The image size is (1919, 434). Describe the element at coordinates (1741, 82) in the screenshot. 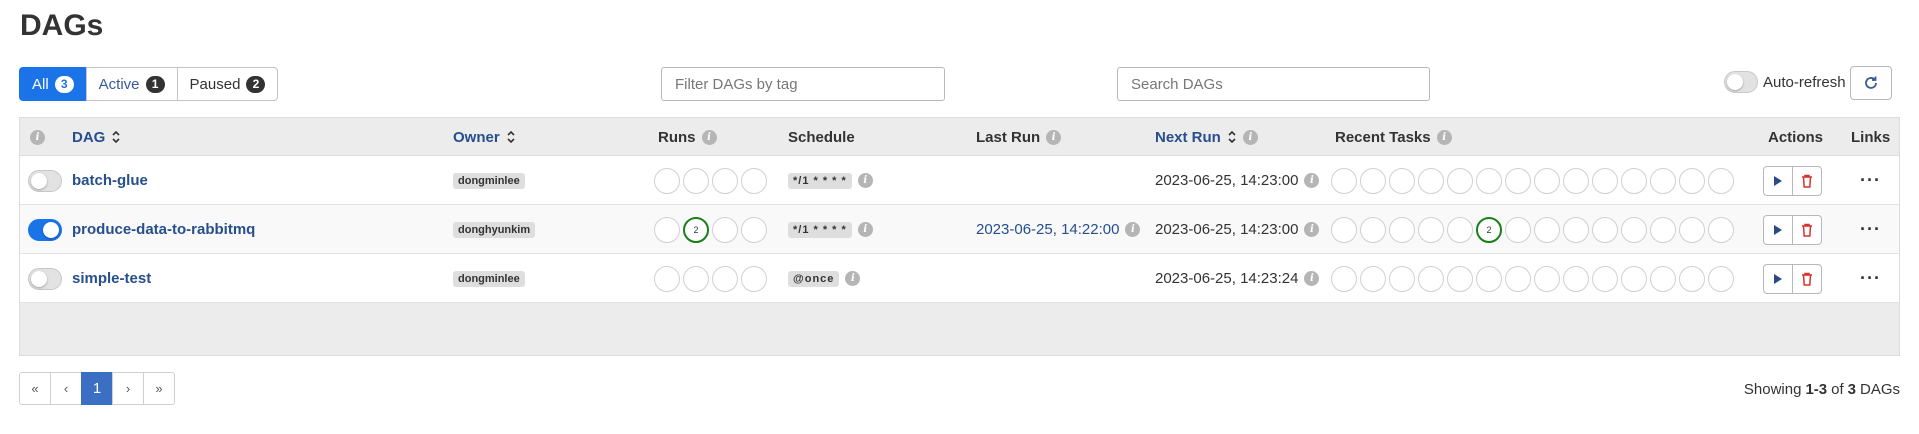

I see `auto-refresh-toggle` at that location.